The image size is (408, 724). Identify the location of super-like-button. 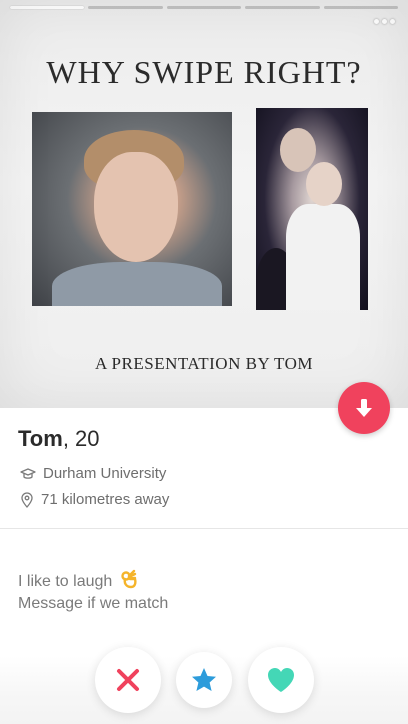
(204, 680).